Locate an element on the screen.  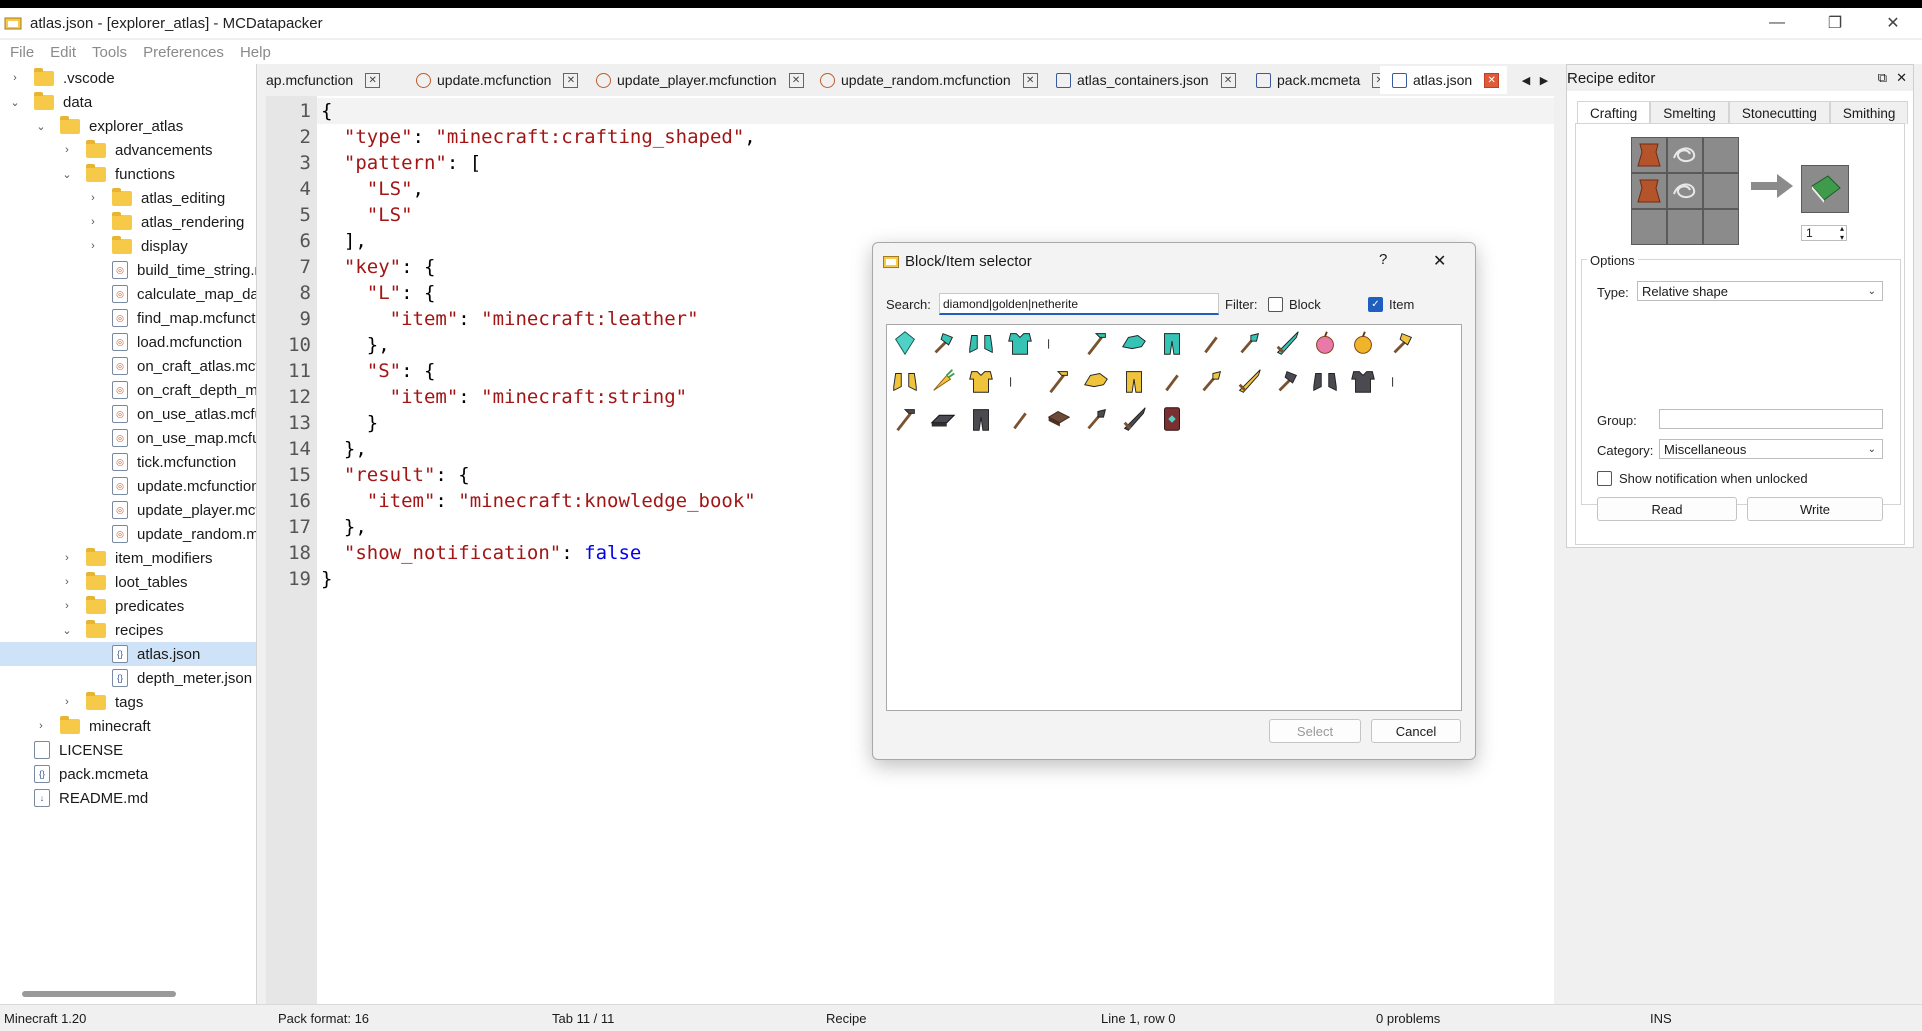
tree-row: ⌄ explorer_atlas is located at coordinates (128, 126).